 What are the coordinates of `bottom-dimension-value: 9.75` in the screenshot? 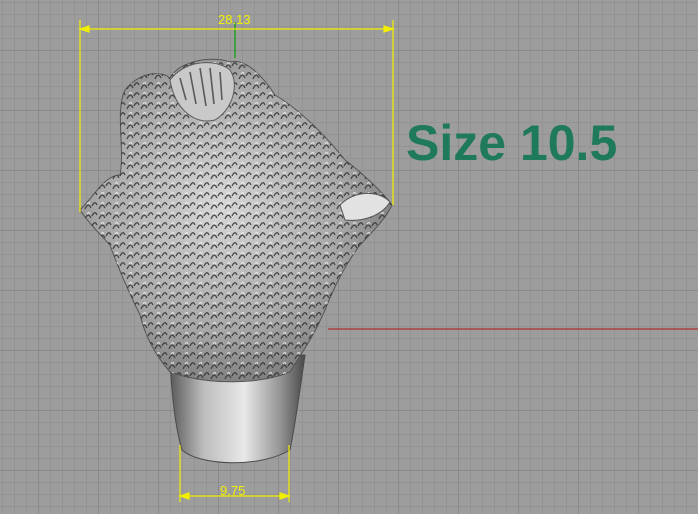 It's located at (233, 490).